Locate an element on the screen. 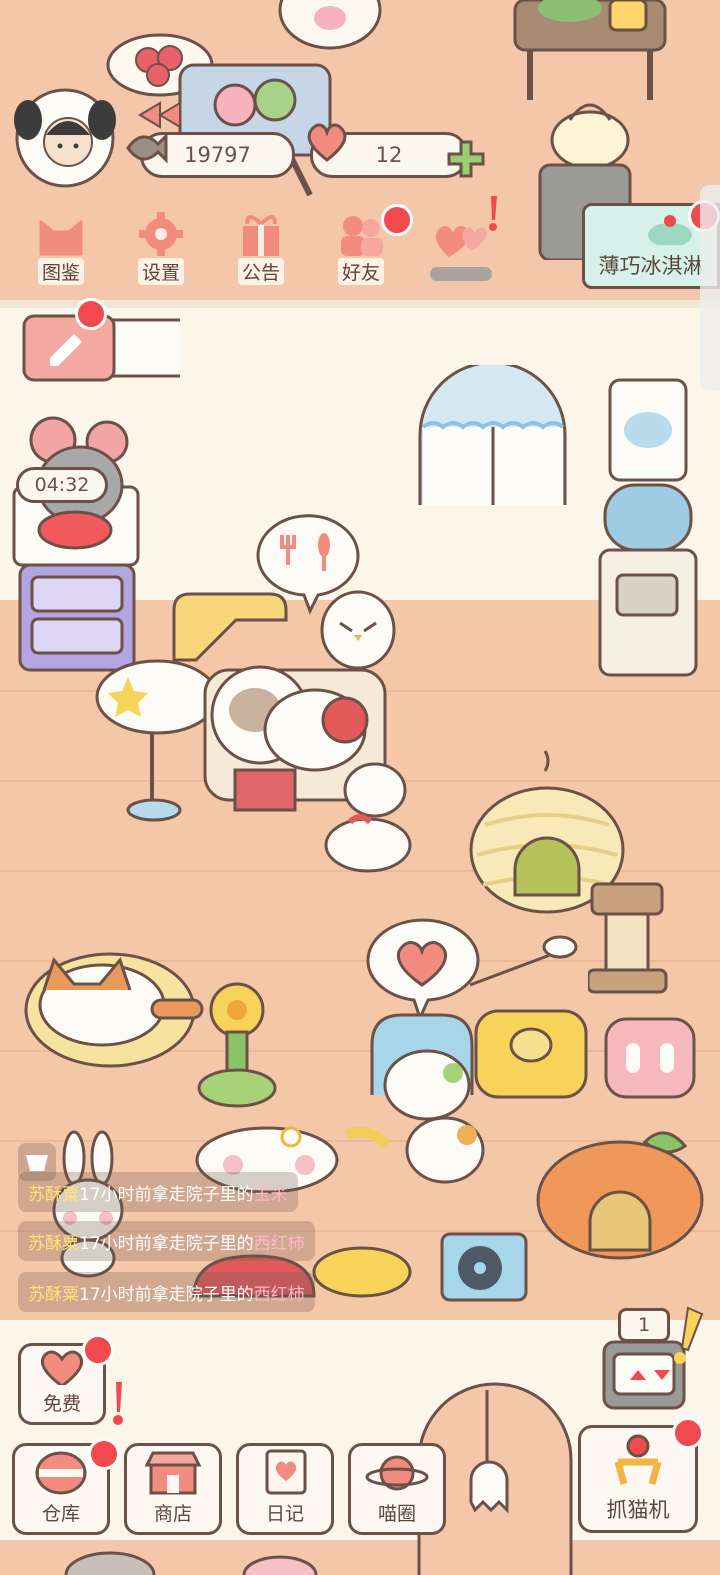  free-notification-badge is located at coordinates (98, 1350).